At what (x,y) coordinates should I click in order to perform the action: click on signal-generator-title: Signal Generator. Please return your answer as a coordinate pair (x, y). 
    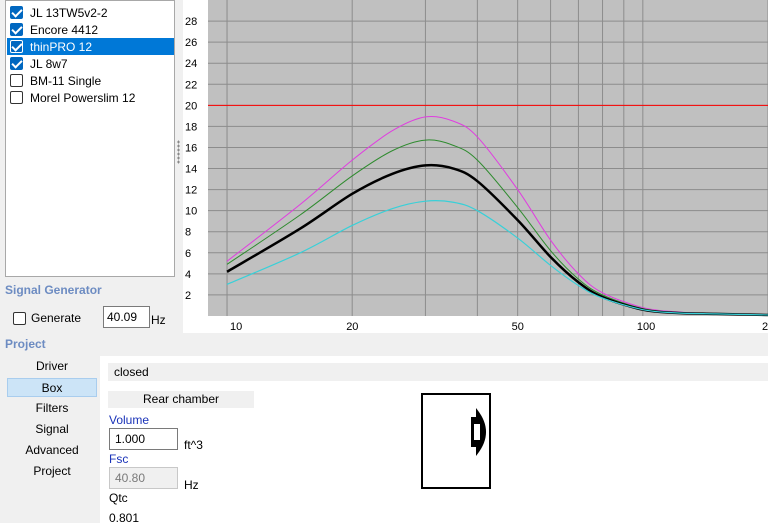
    Looking at the image, I should click on (53, 290).